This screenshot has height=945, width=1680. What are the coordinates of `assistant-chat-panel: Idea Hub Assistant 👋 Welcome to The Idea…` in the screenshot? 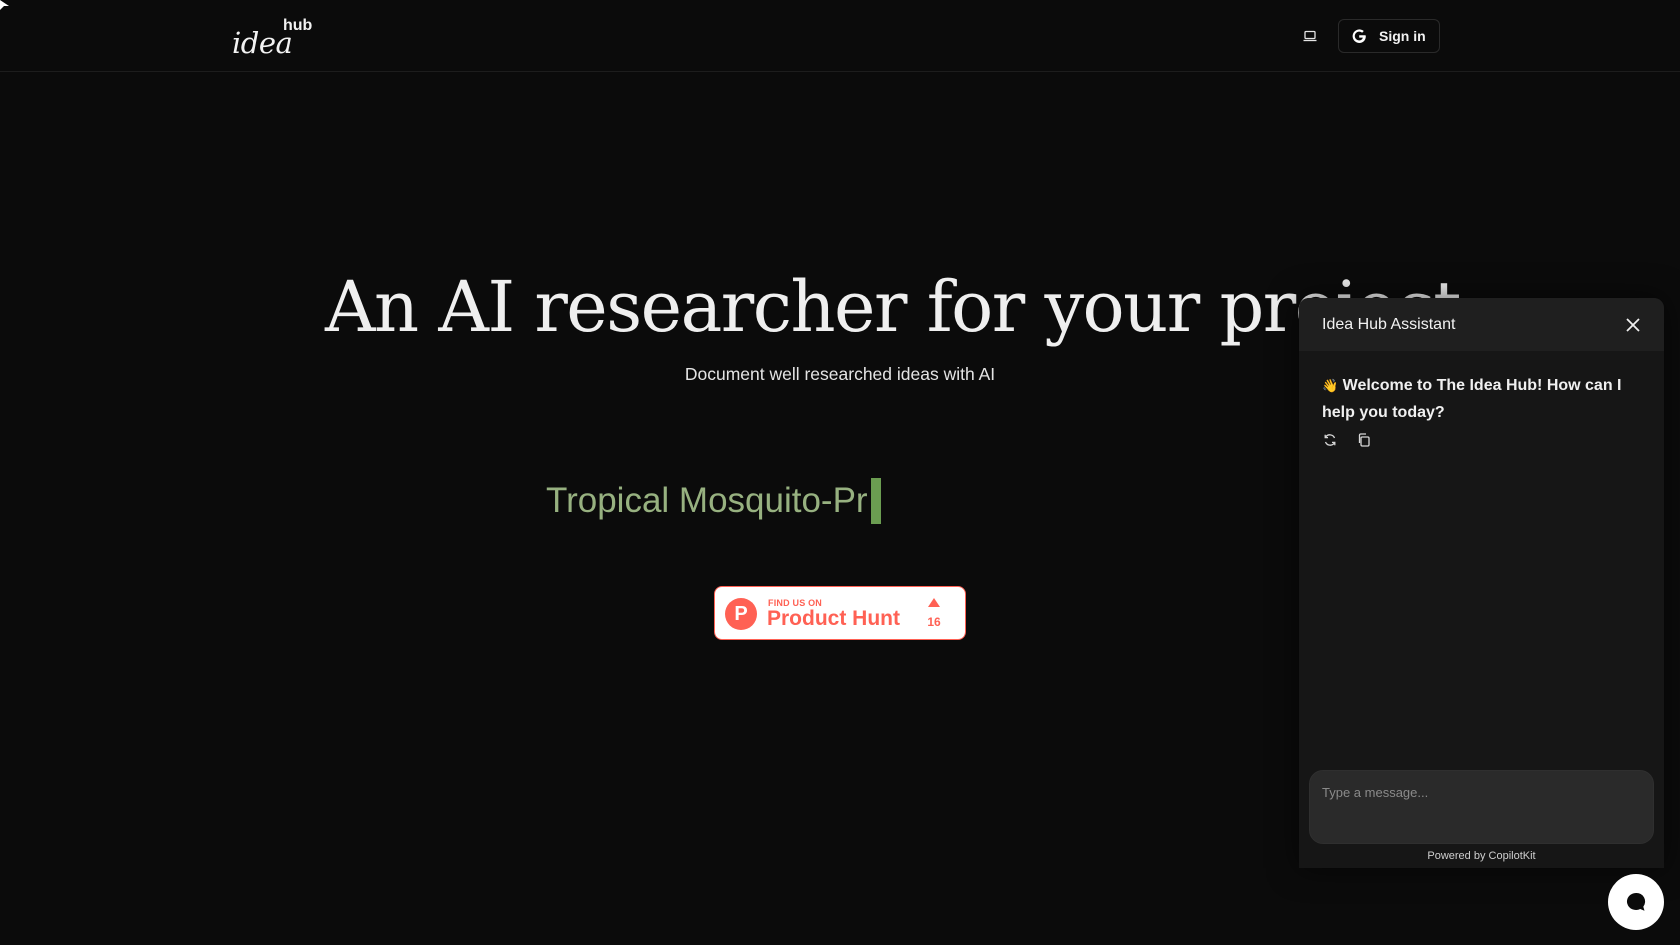 It's located at (1481, 583).